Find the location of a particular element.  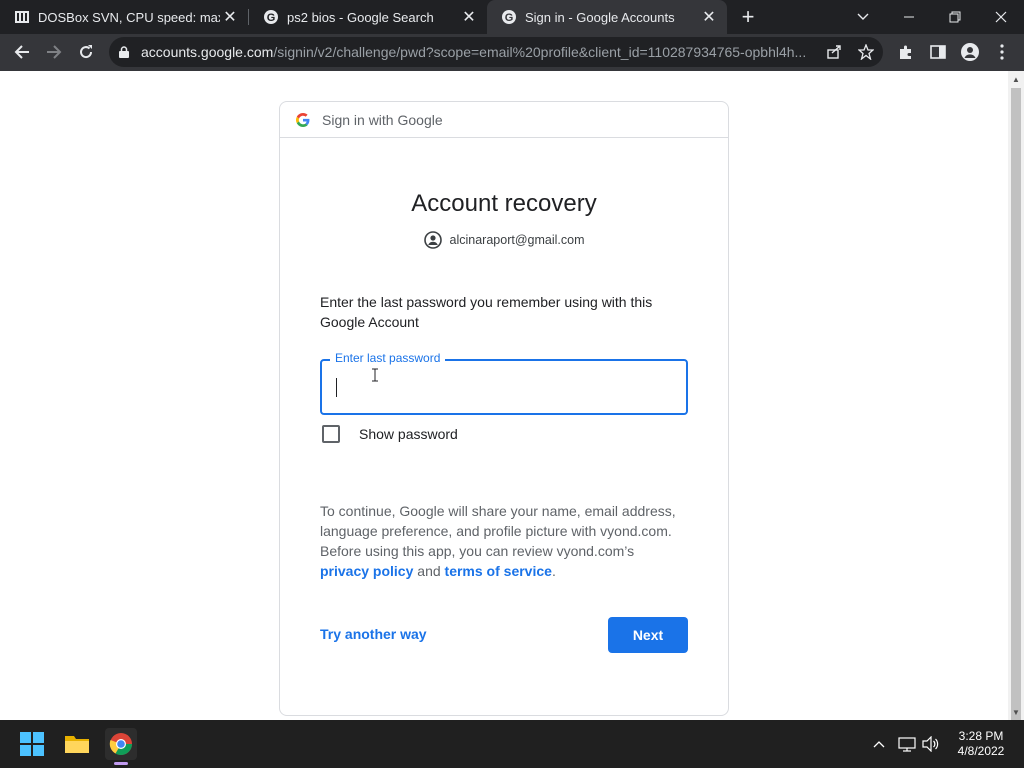

account-email: alcinaraport@gmail.com is located at coordinates (517, 240).